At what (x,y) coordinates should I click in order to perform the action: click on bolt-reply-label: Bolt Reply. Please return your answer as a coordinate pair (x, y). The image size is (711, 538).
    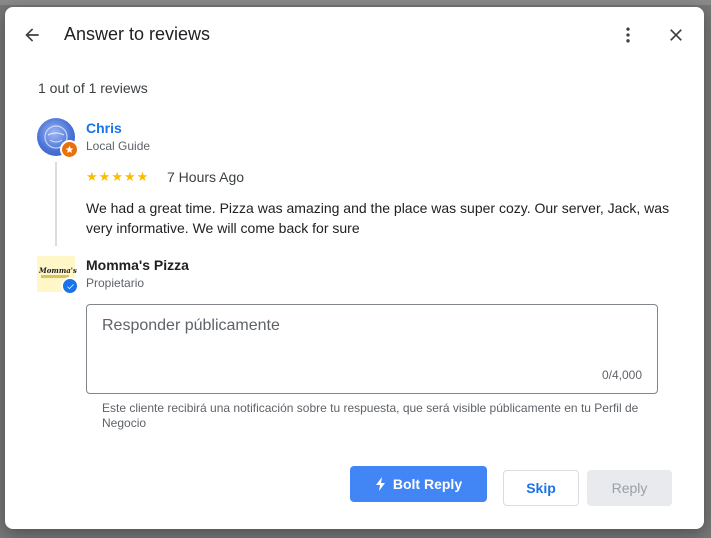
    Looking at the image, I should click on (427, 484).